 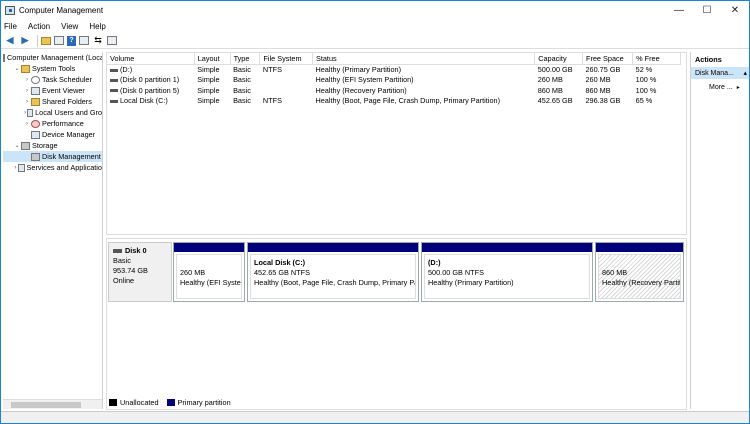 What do you see at coordinates (52, 134) in the screenshot?
I see `tree-item: Device Manager` at bounding box center [52, 134].